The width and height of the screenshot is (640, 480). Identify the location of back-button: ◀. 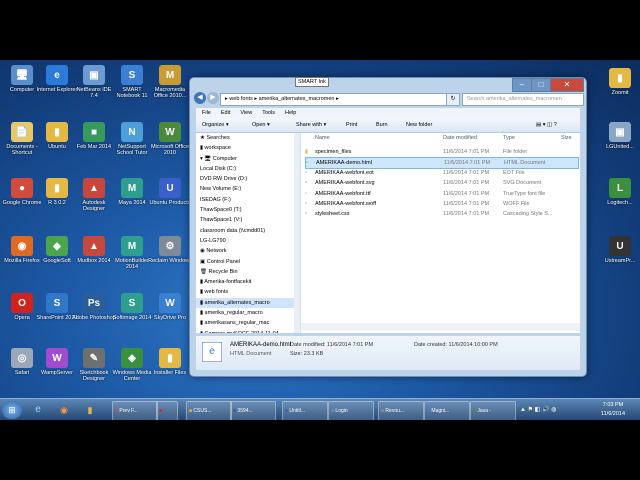
(200, 98).